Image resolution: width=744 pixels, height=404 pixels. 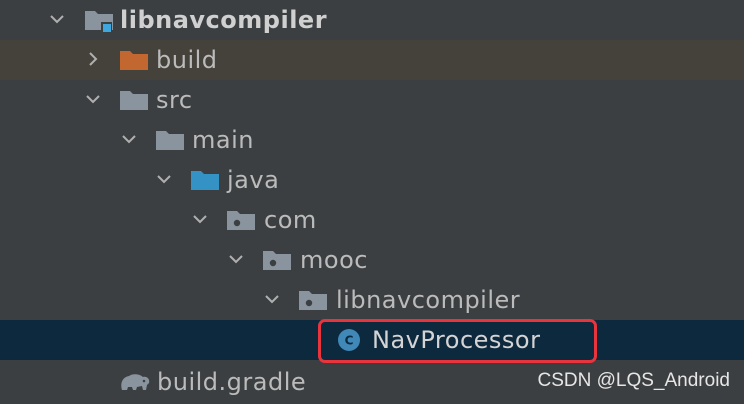 I want to click on tree-item-build: build, so click(x=372, y=60).